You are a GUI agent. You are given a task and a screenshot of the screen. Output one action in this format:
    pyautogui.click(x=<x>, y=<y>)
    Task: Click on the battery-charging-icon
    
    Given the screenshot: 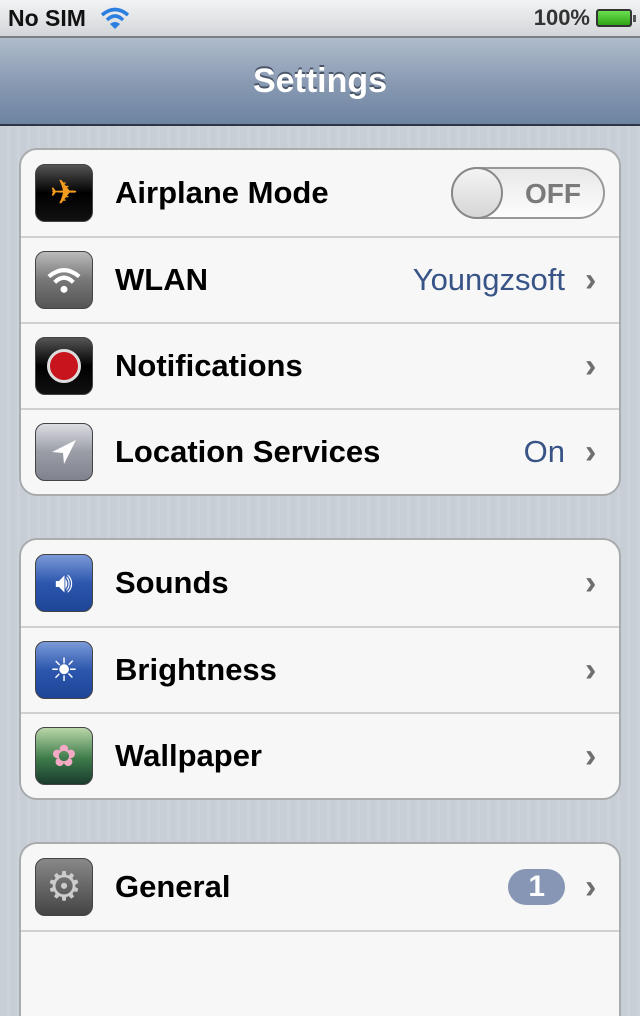 What is the action you would take?
    pyautogui.click(x=616, y=18)
    